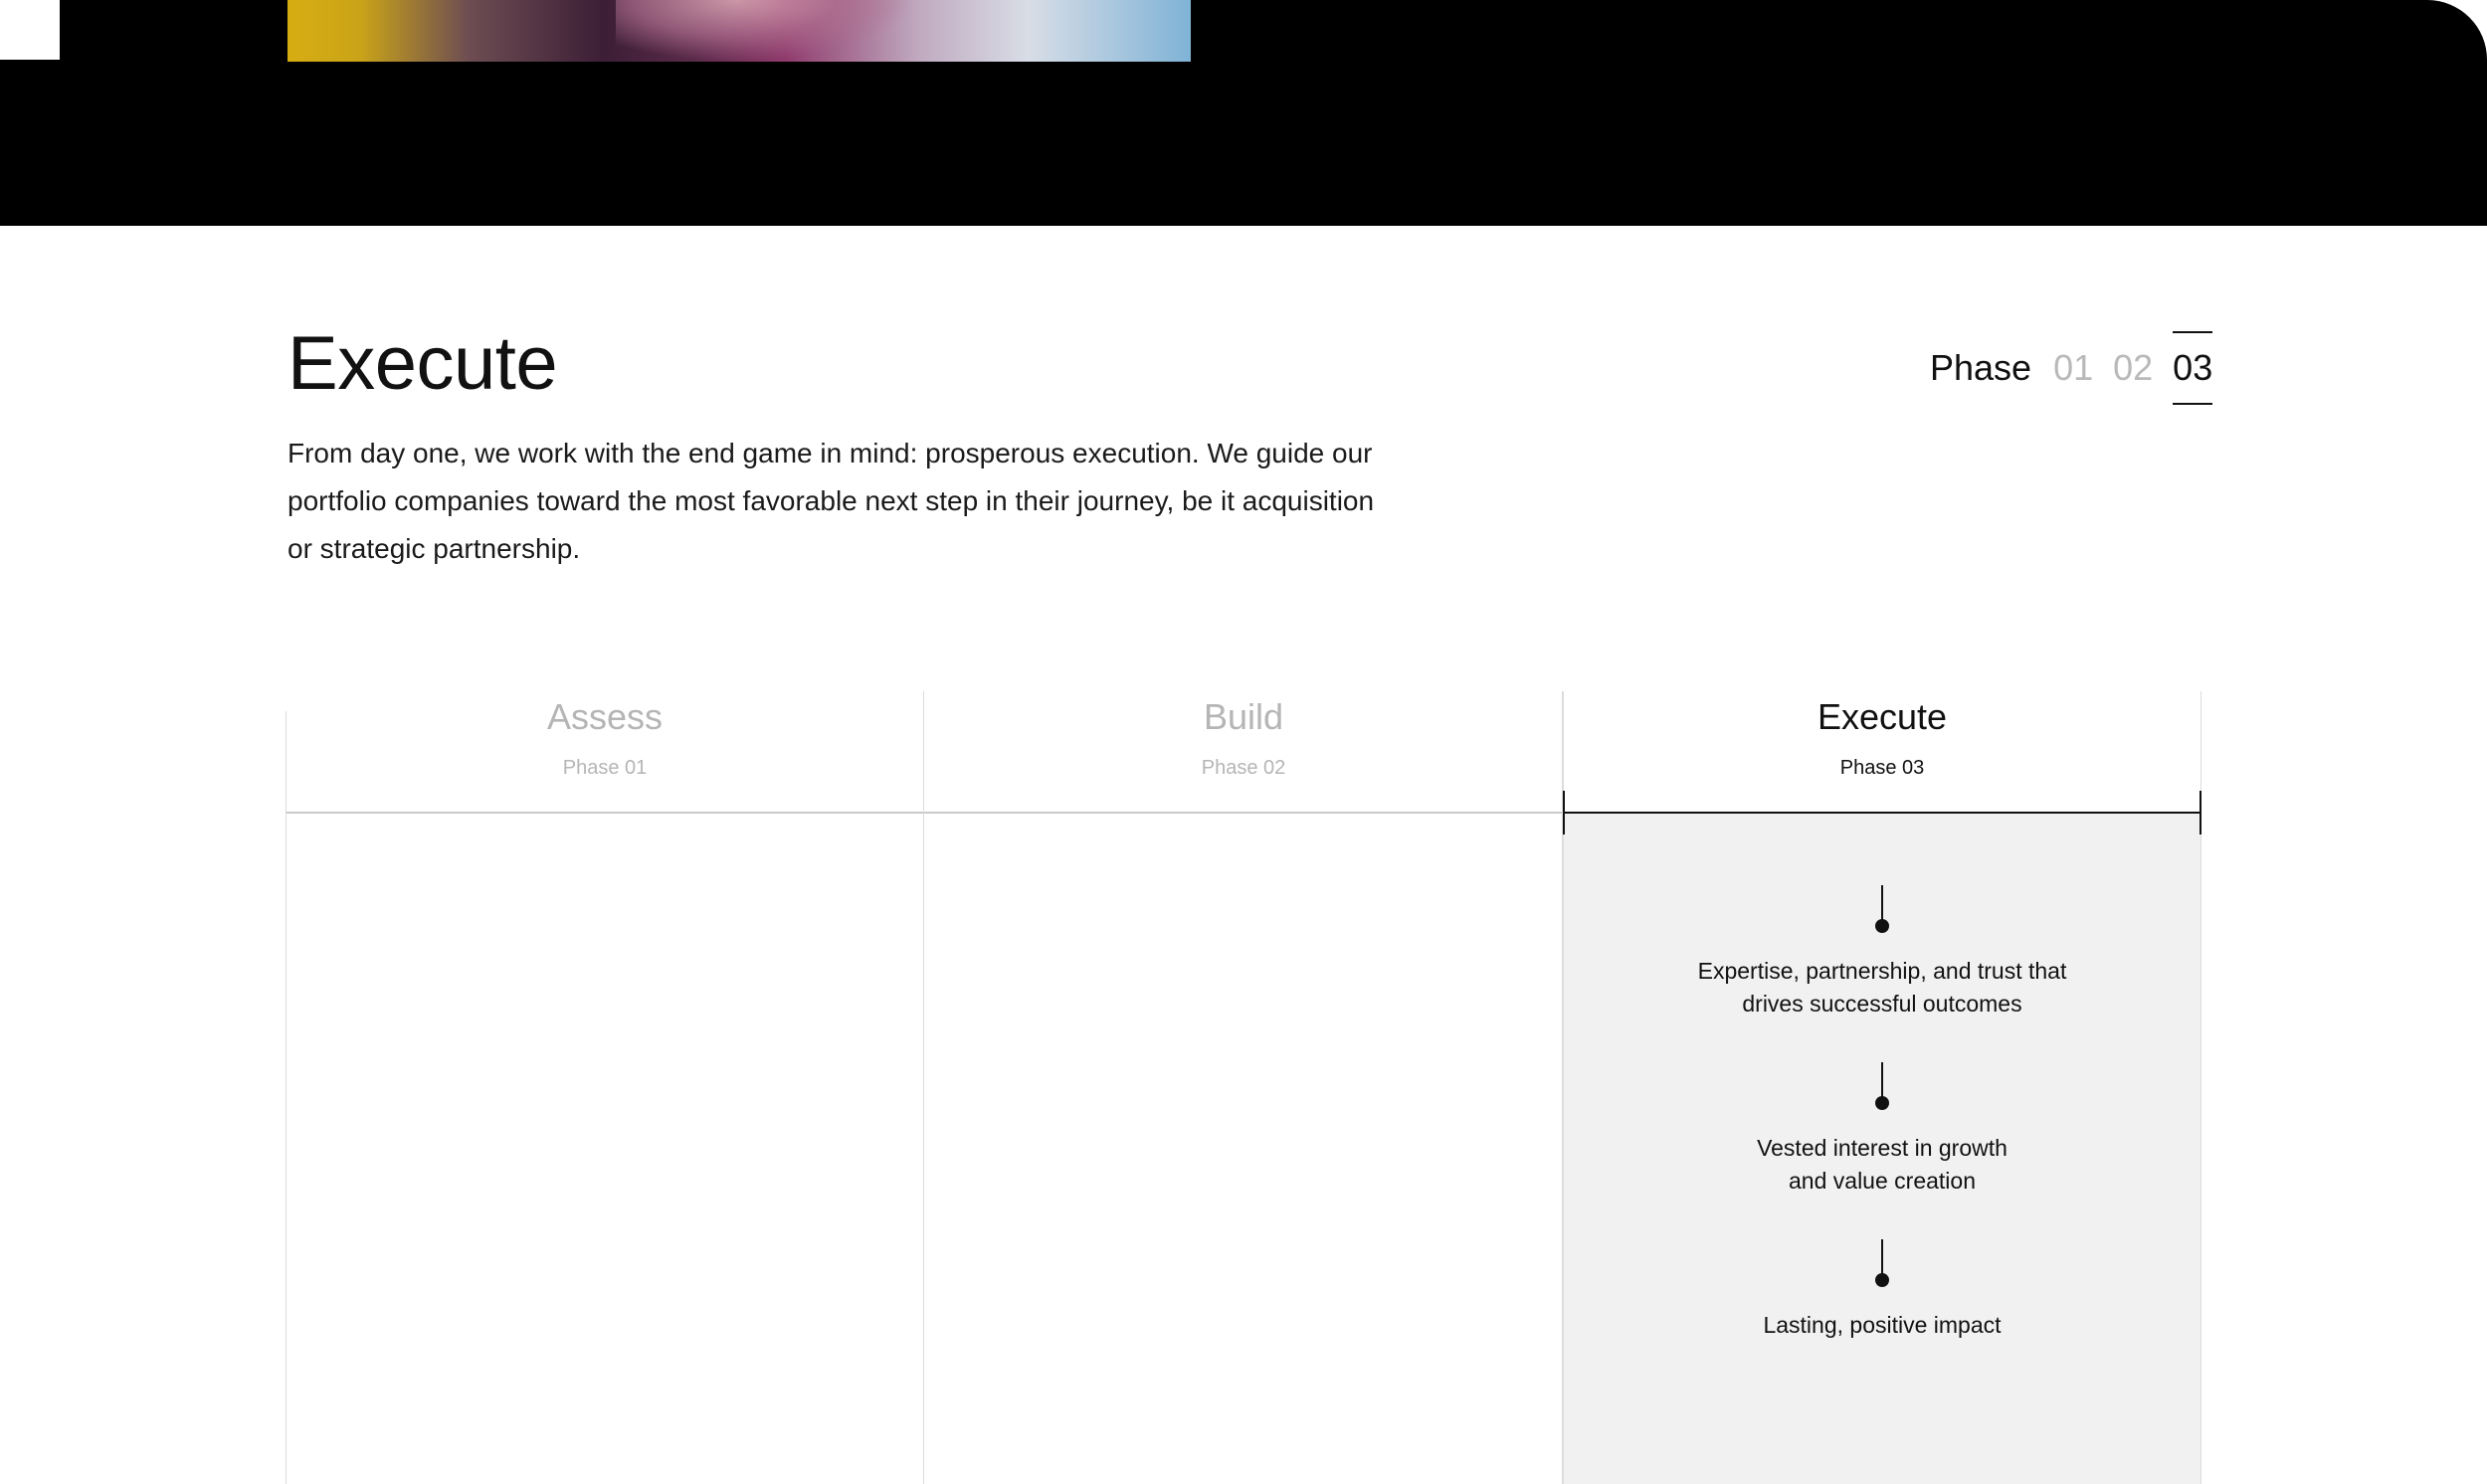 Image resolution: width=2487 pixels, height=1484 pixels. Describe the element at coordinates (1883, 1181) in the screenshot. I see `point-text-line: and value creation` at that location.